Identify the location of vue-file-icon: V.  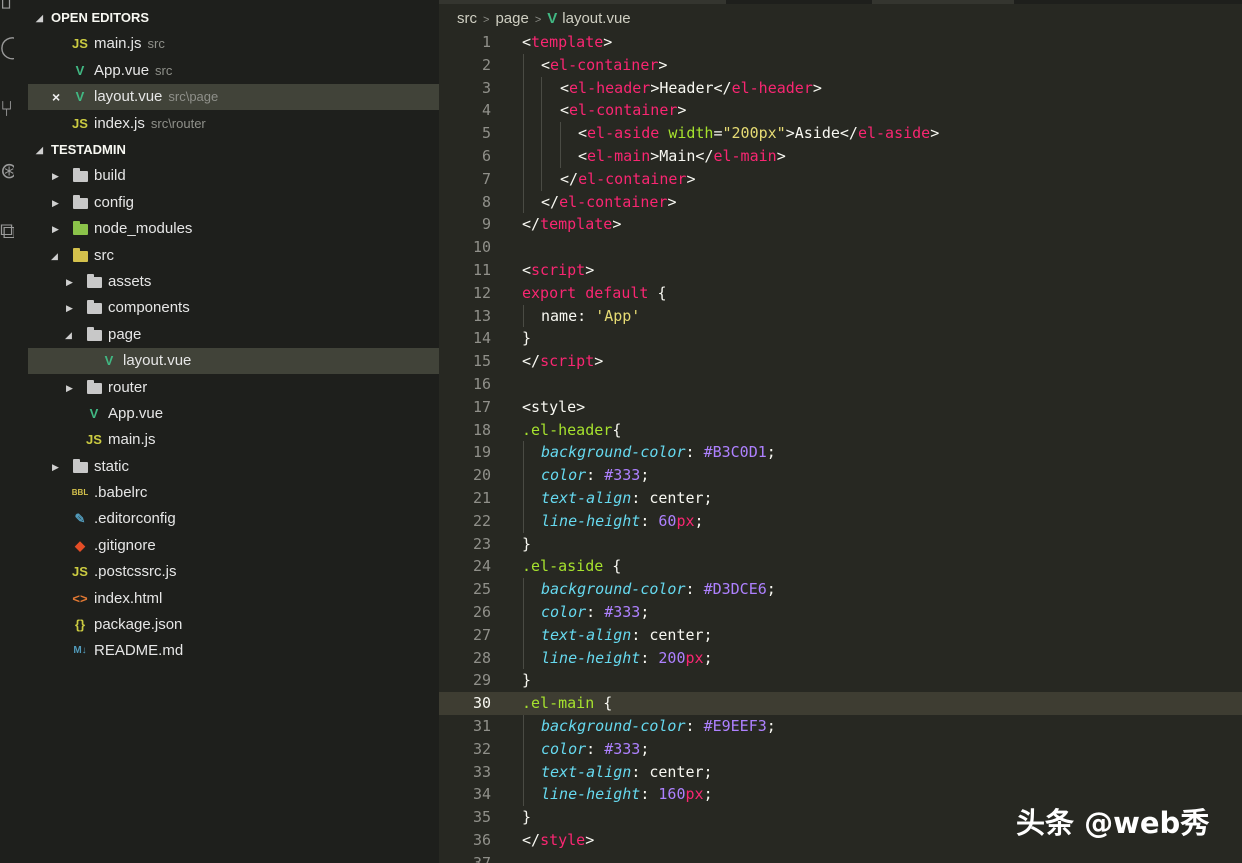
(552, 18).